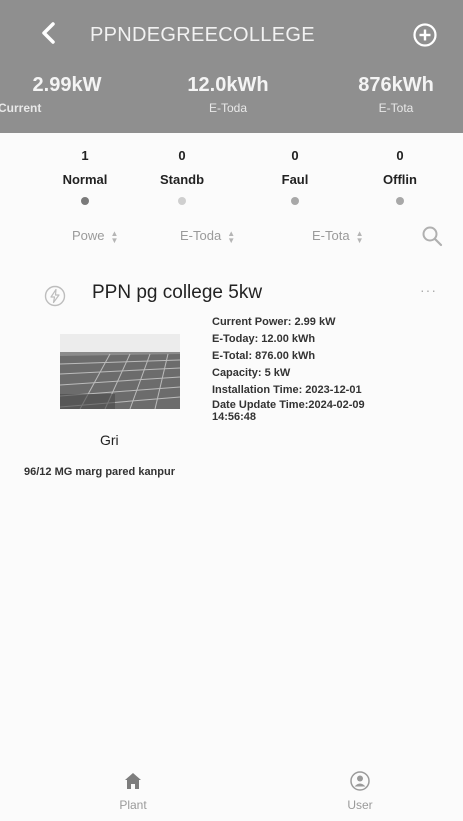 The image size is (463, 821). I want to click on page-title: PPNDEGREECOLLEGE, so click(202, 35).